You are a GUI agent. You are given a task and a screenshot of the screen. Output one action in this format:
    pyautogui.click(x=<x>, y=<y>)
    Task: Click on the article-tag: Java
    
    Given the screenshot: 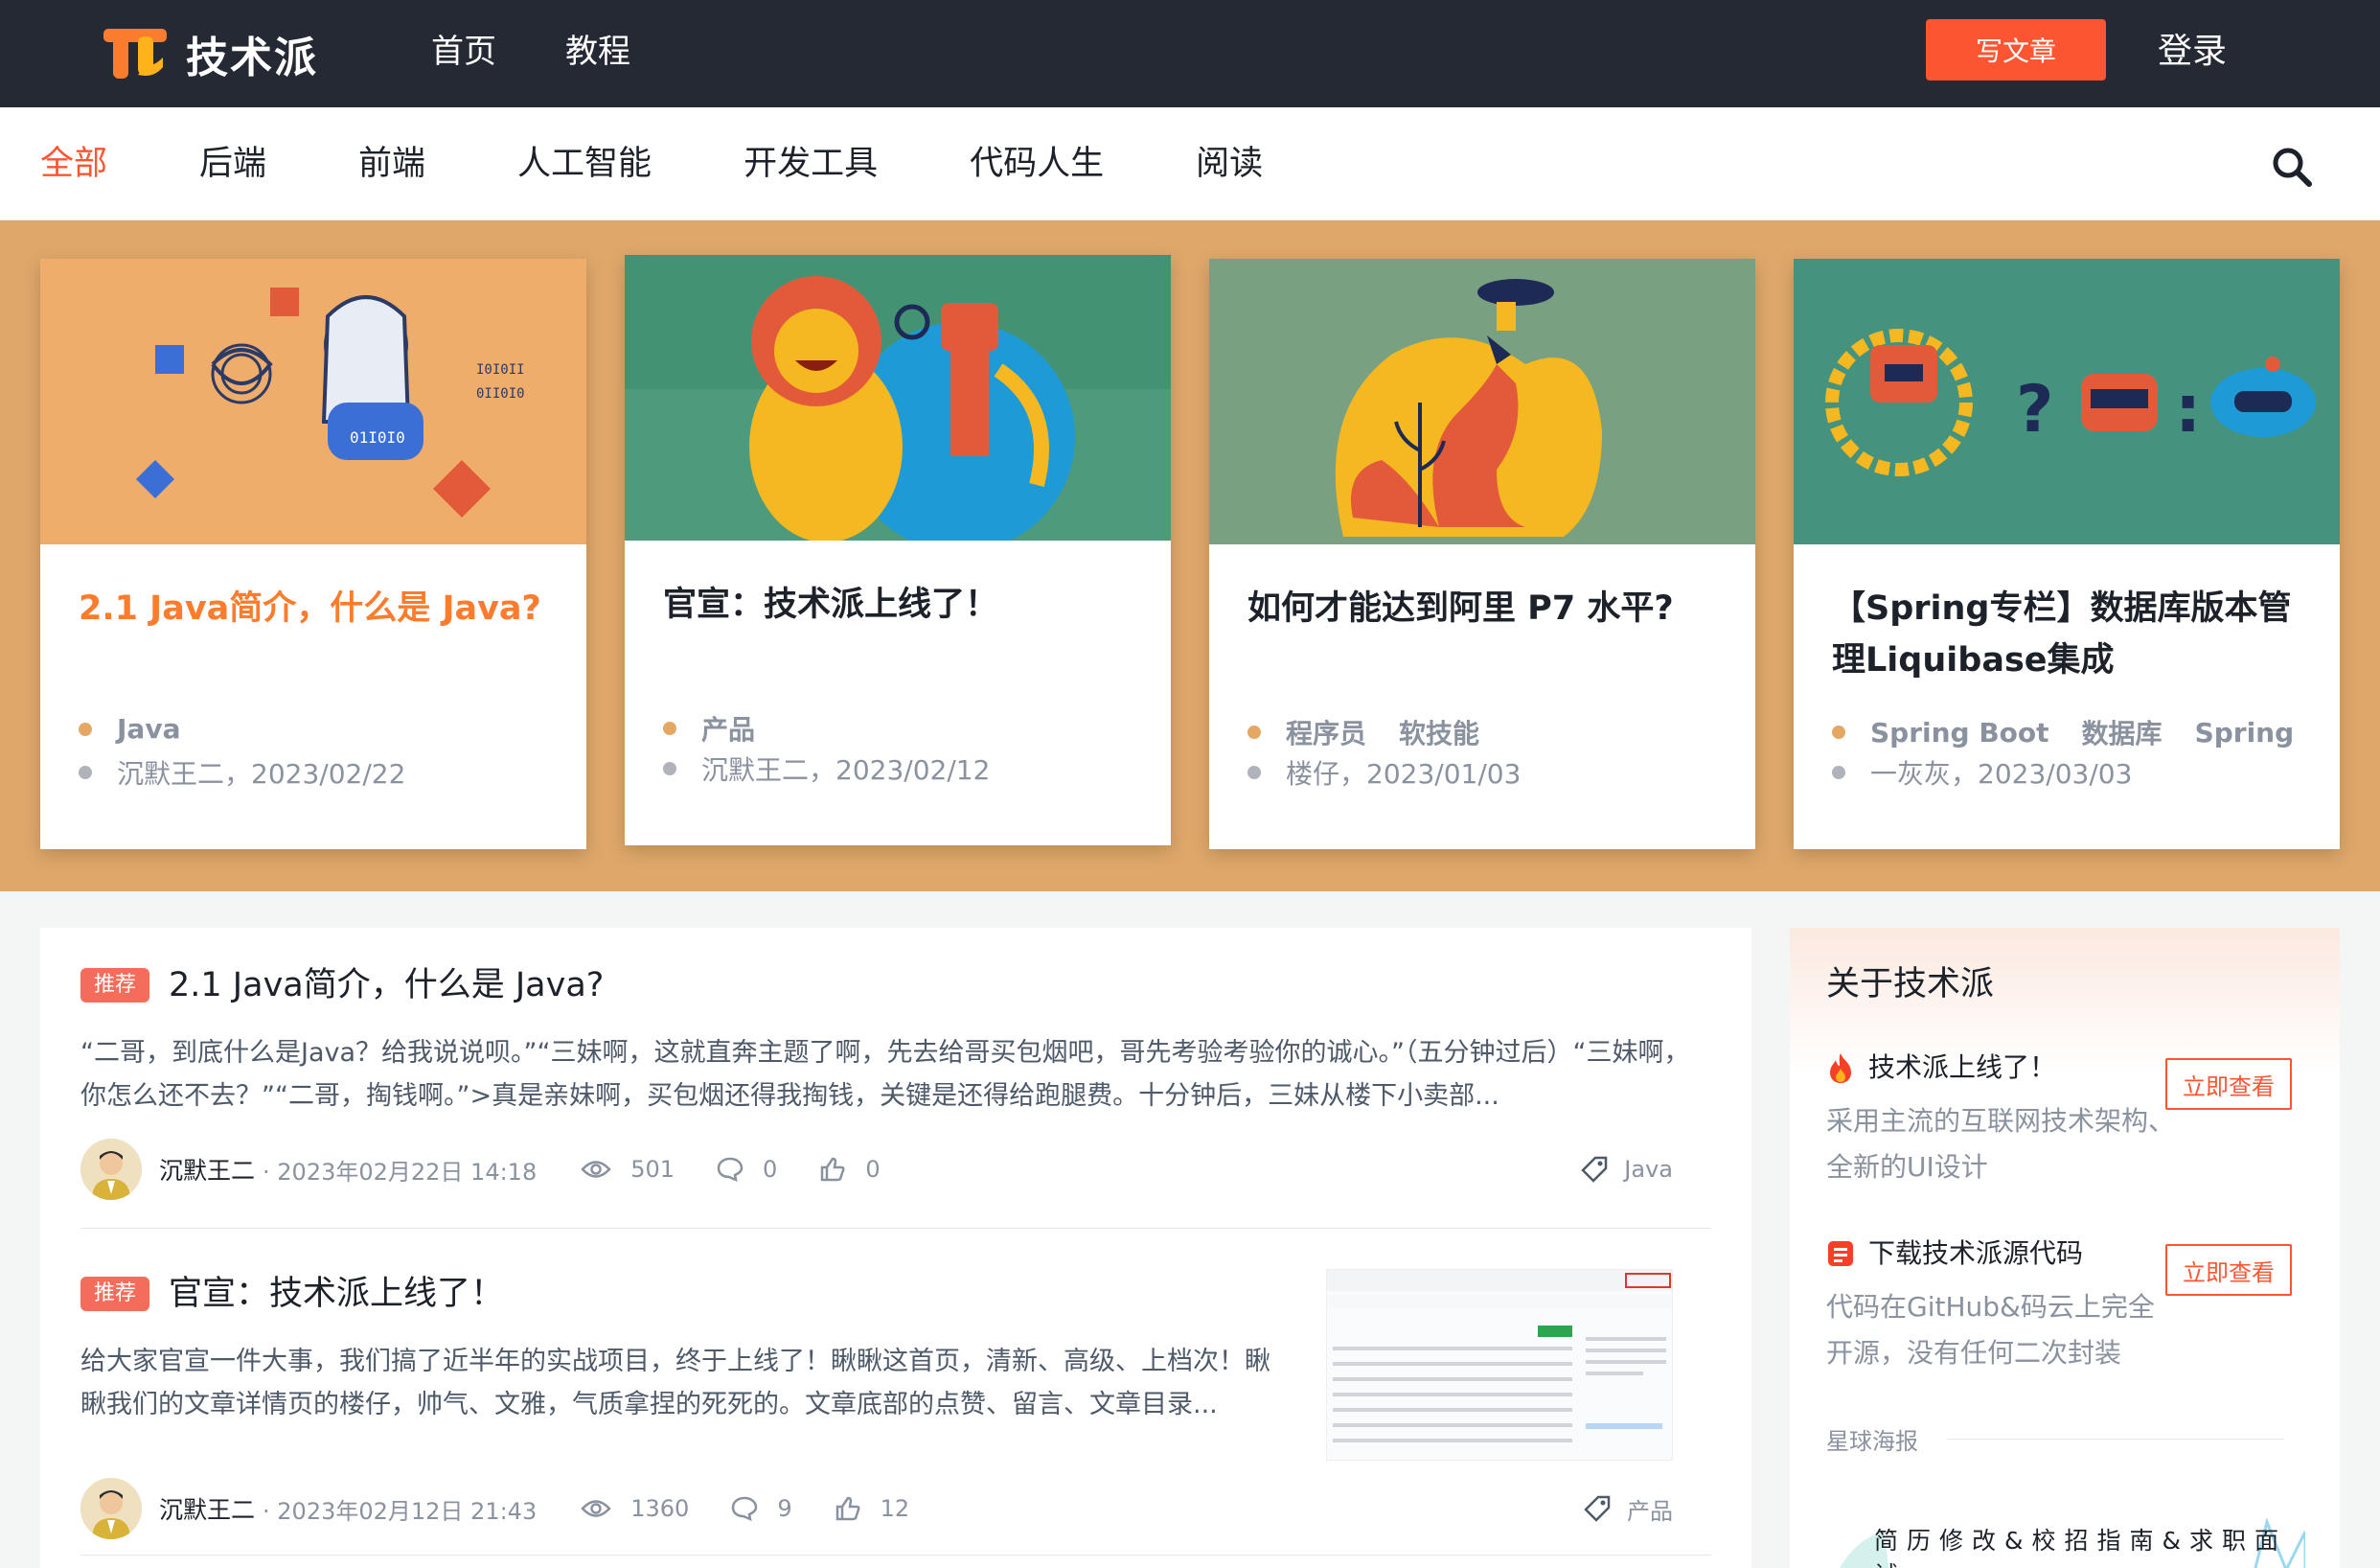 What is the action you would take?
    pyautogui.click(x=1627, y=1169)
    